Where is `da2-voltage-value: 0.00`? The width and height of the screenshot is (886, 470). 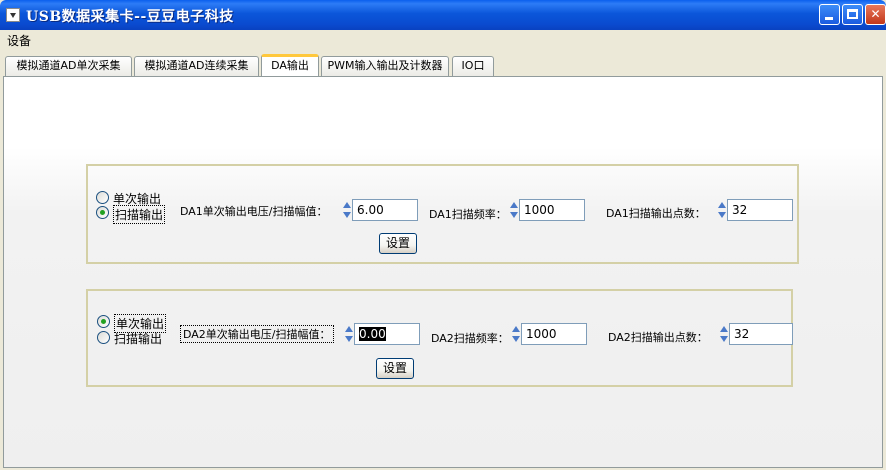 da2-voltage-value: 0.00 is located at coordinates (372, 334).